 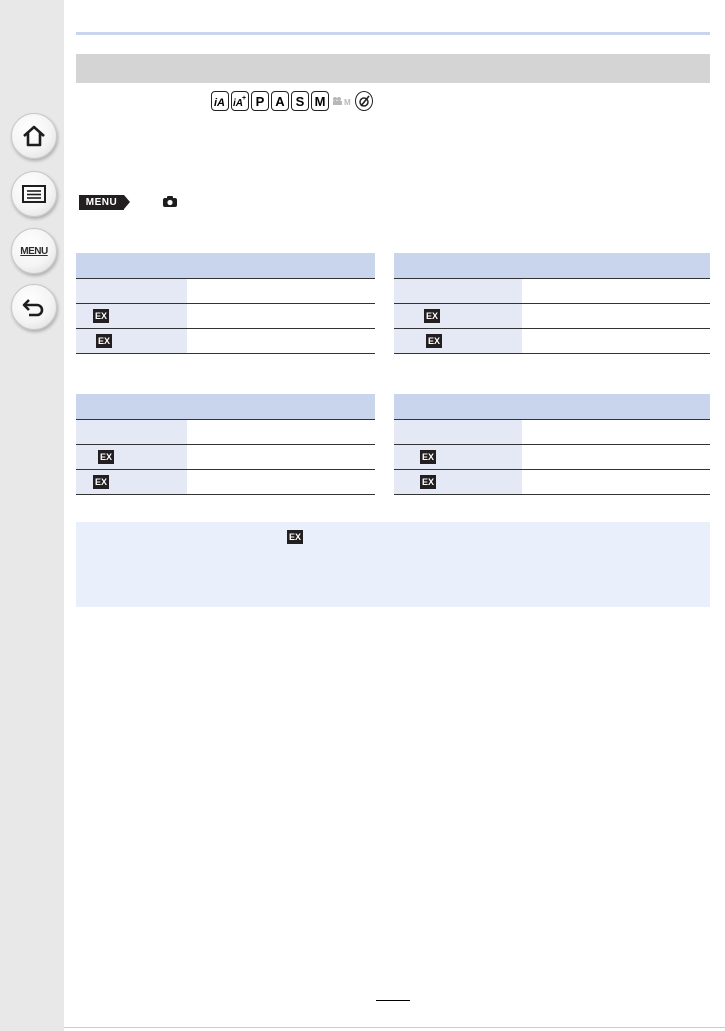 What do you see at coordinates (347, 102) in the screenshot?
I see `svg-text: M` at bounding box center [347, 102].